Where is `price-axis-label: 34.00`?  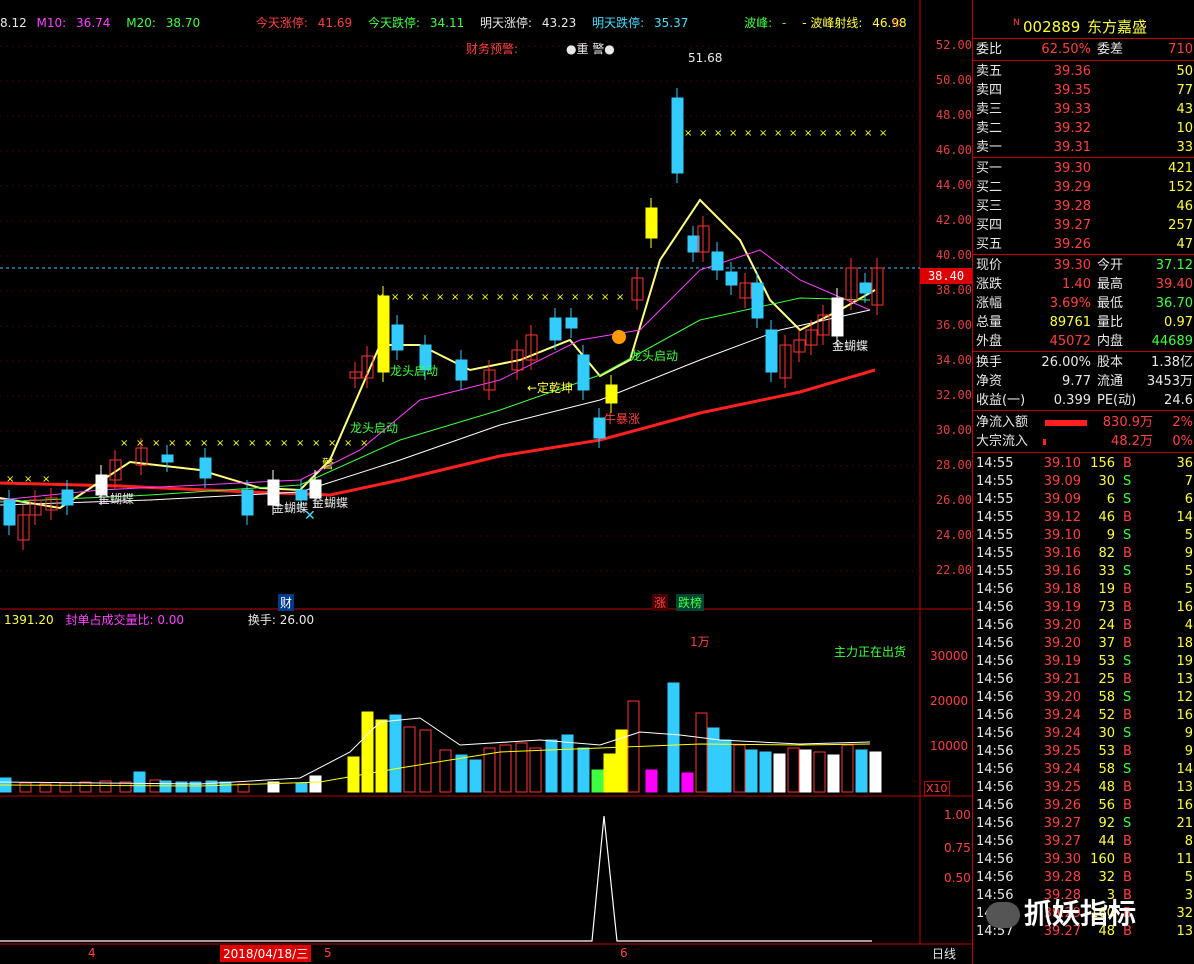 price-axis-label: 34.00 is located at coordinates (953, 360).